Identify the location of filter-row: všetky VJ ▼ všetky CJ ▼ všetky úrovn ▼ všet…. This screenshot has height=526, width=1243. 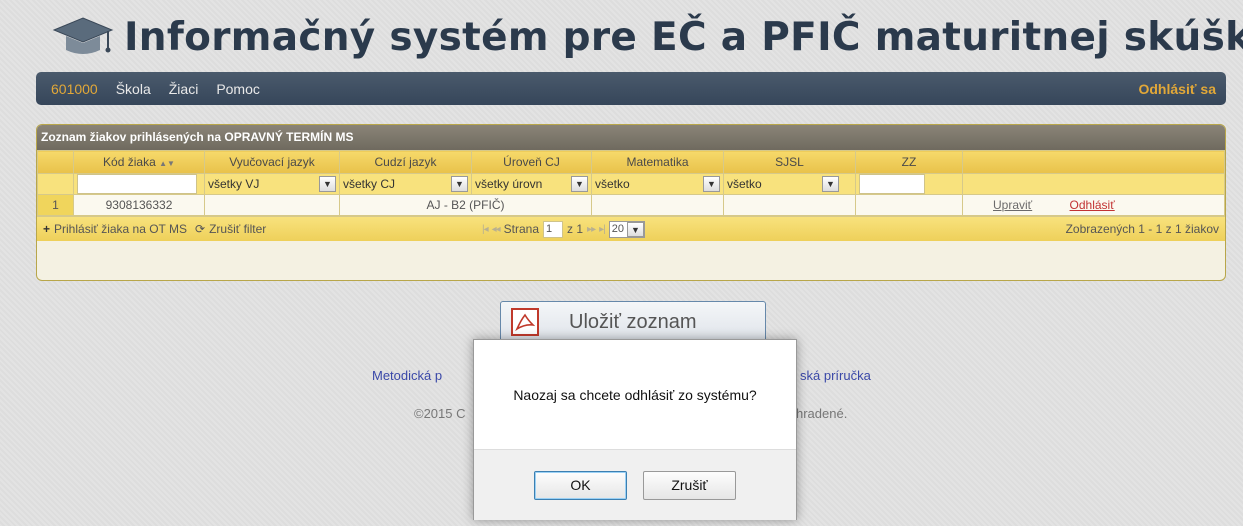
(631, 184).